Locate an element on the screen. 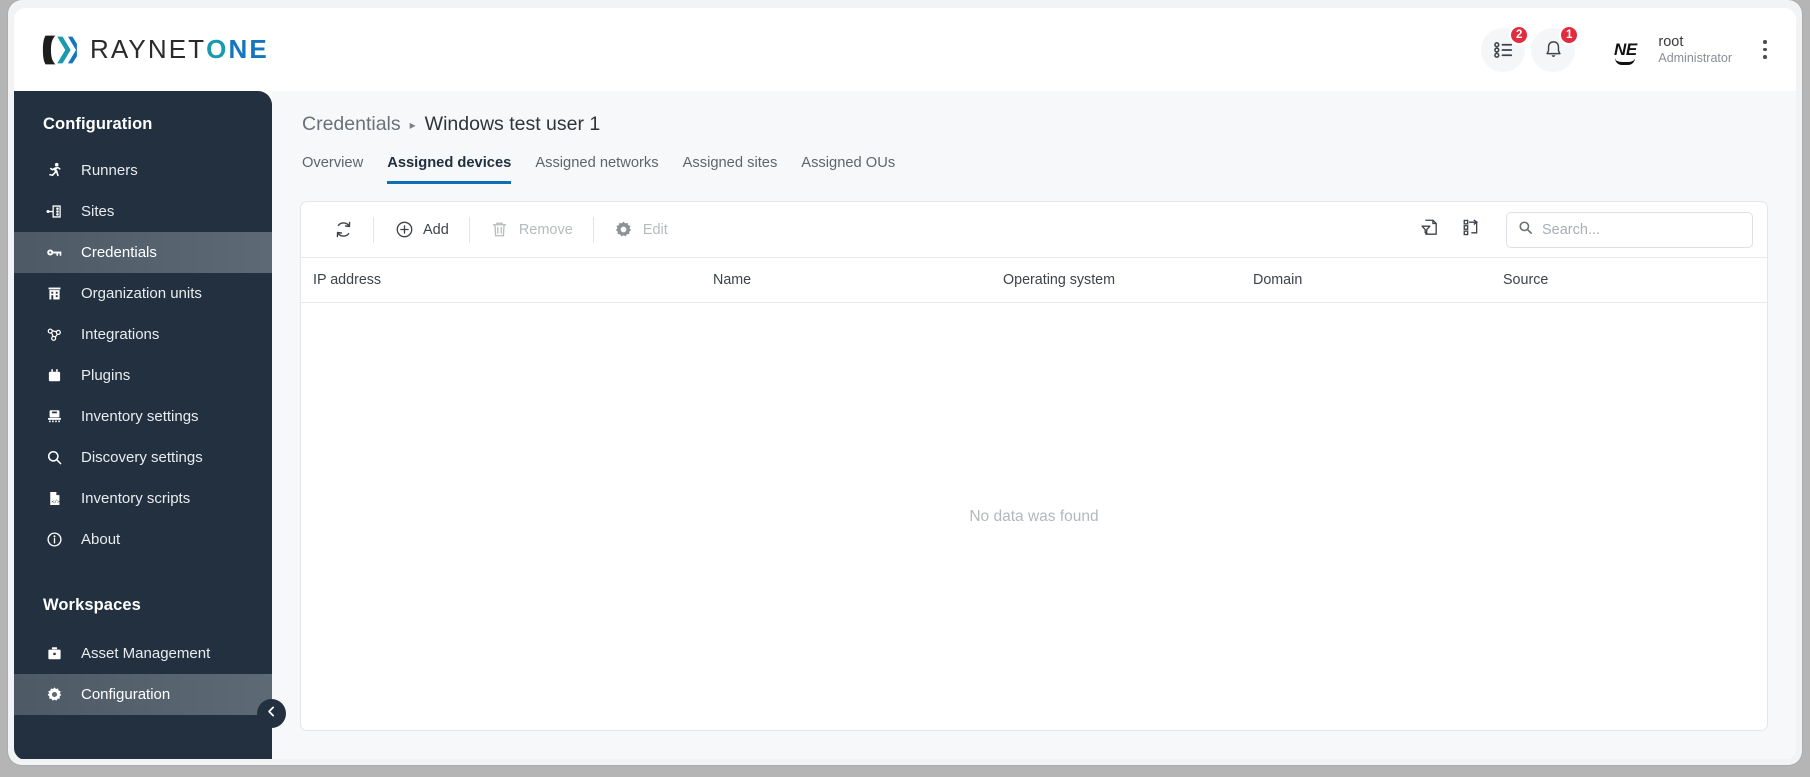 This screenshot has width=1810, height=777. sidebar-item-label: Inventory scripts is located at coordinates (136, 498).